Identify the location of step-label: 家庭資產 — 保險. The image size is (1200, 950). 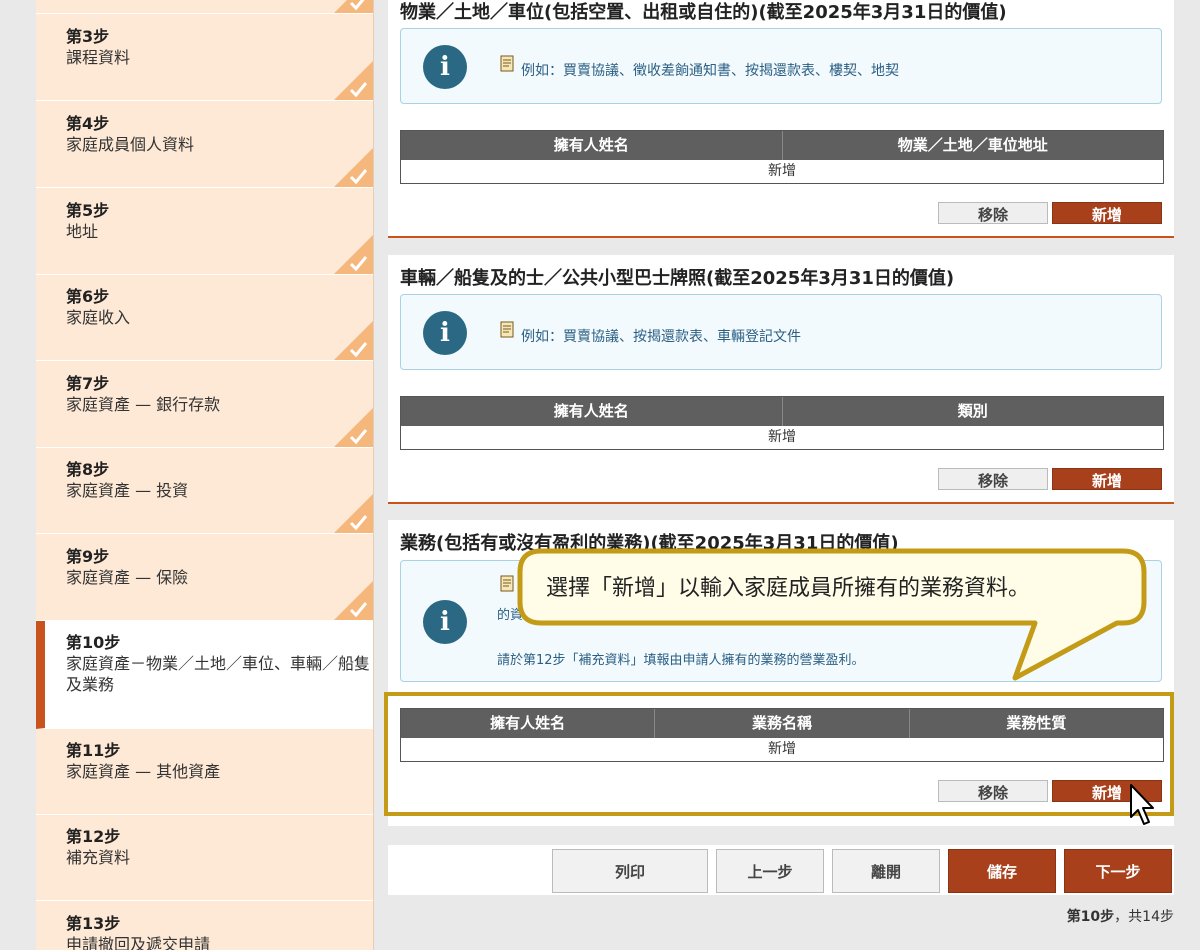
(127, 577).